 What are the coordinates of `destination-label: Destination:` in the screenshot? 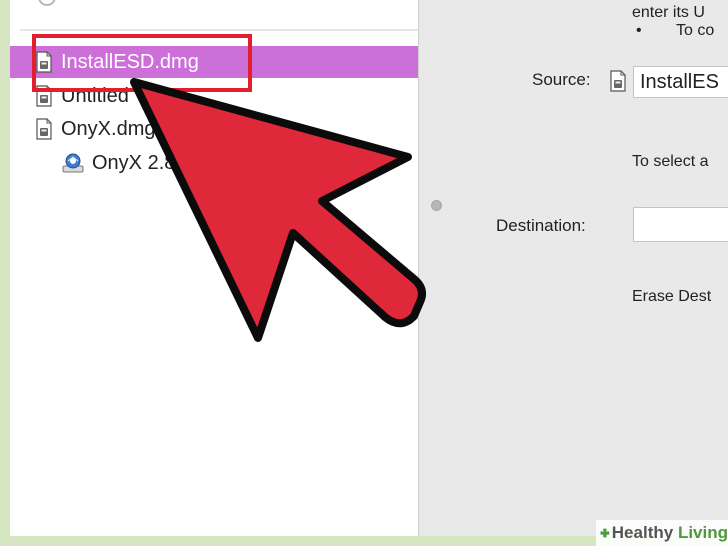 It's located at (541, 225).